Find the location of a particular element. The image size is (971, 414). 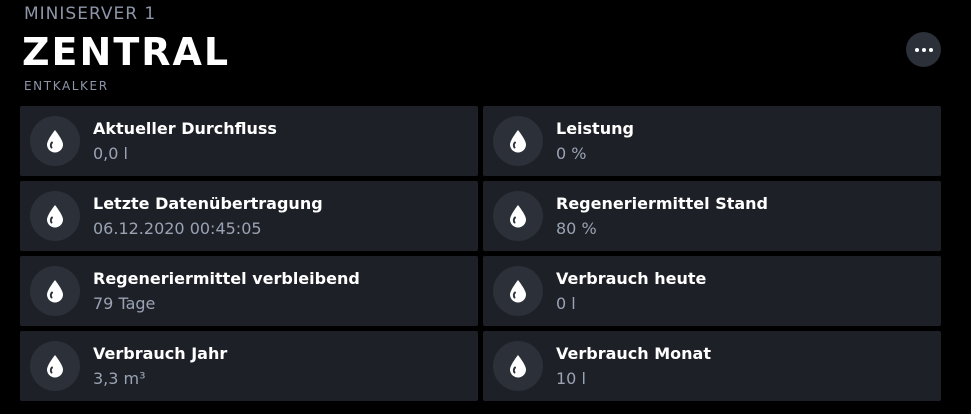

stat-value: 0,0 l is located at coordinates (110, 153).